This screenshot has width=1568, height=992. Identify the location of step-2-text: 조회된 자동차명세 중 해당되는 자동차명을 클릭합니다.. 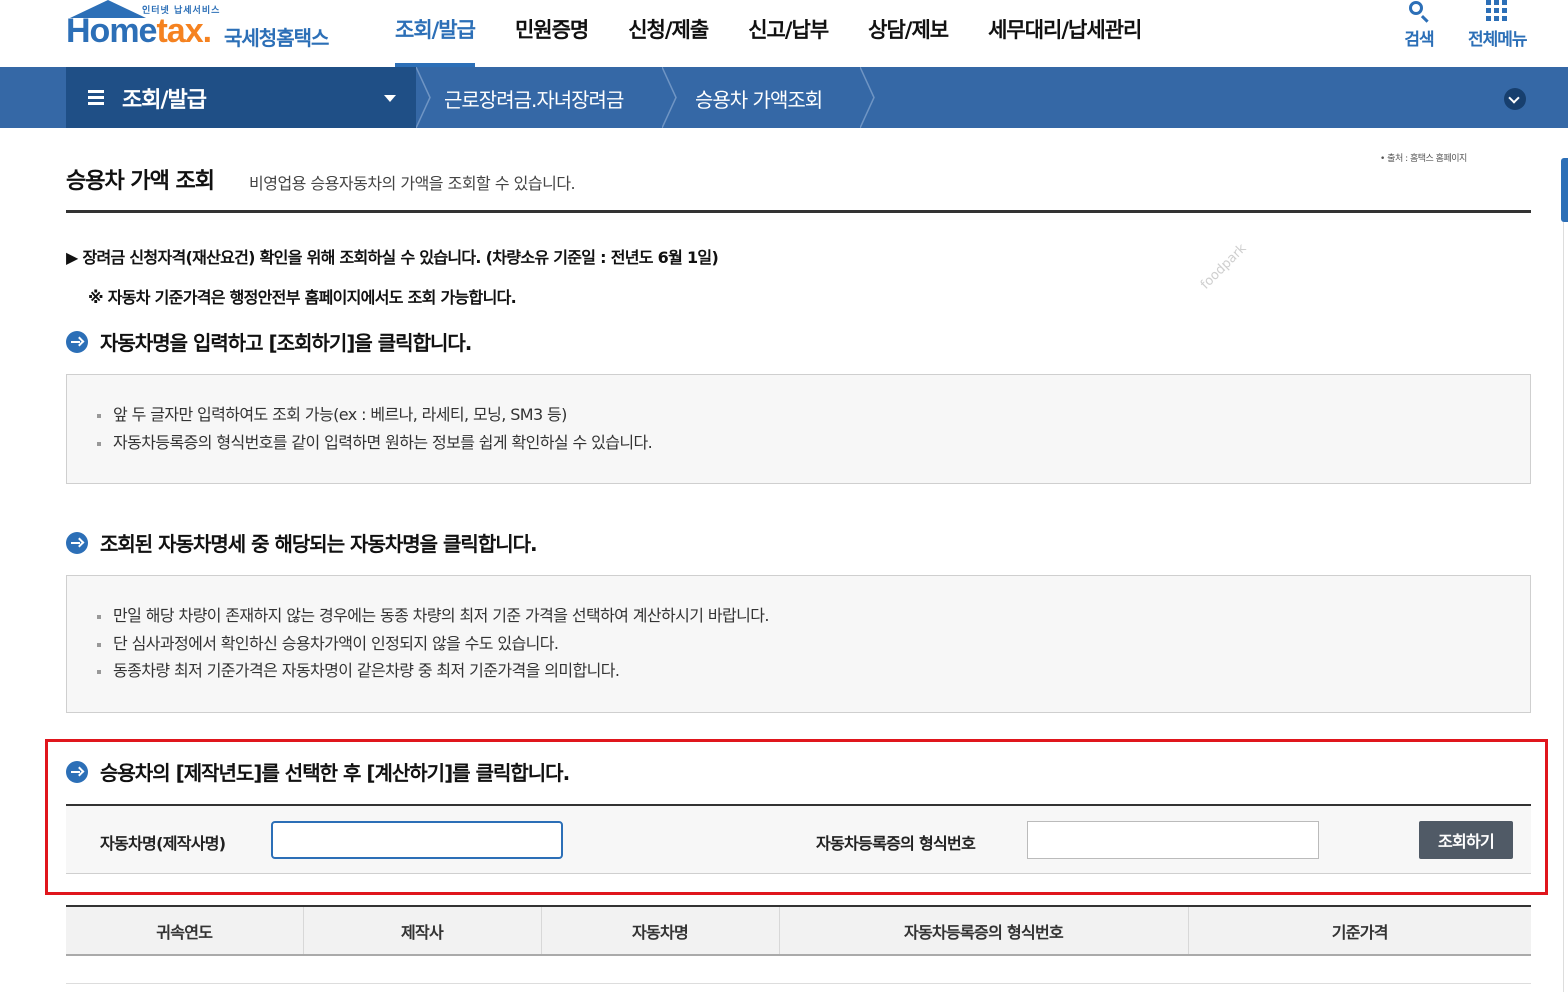
(319, 544).